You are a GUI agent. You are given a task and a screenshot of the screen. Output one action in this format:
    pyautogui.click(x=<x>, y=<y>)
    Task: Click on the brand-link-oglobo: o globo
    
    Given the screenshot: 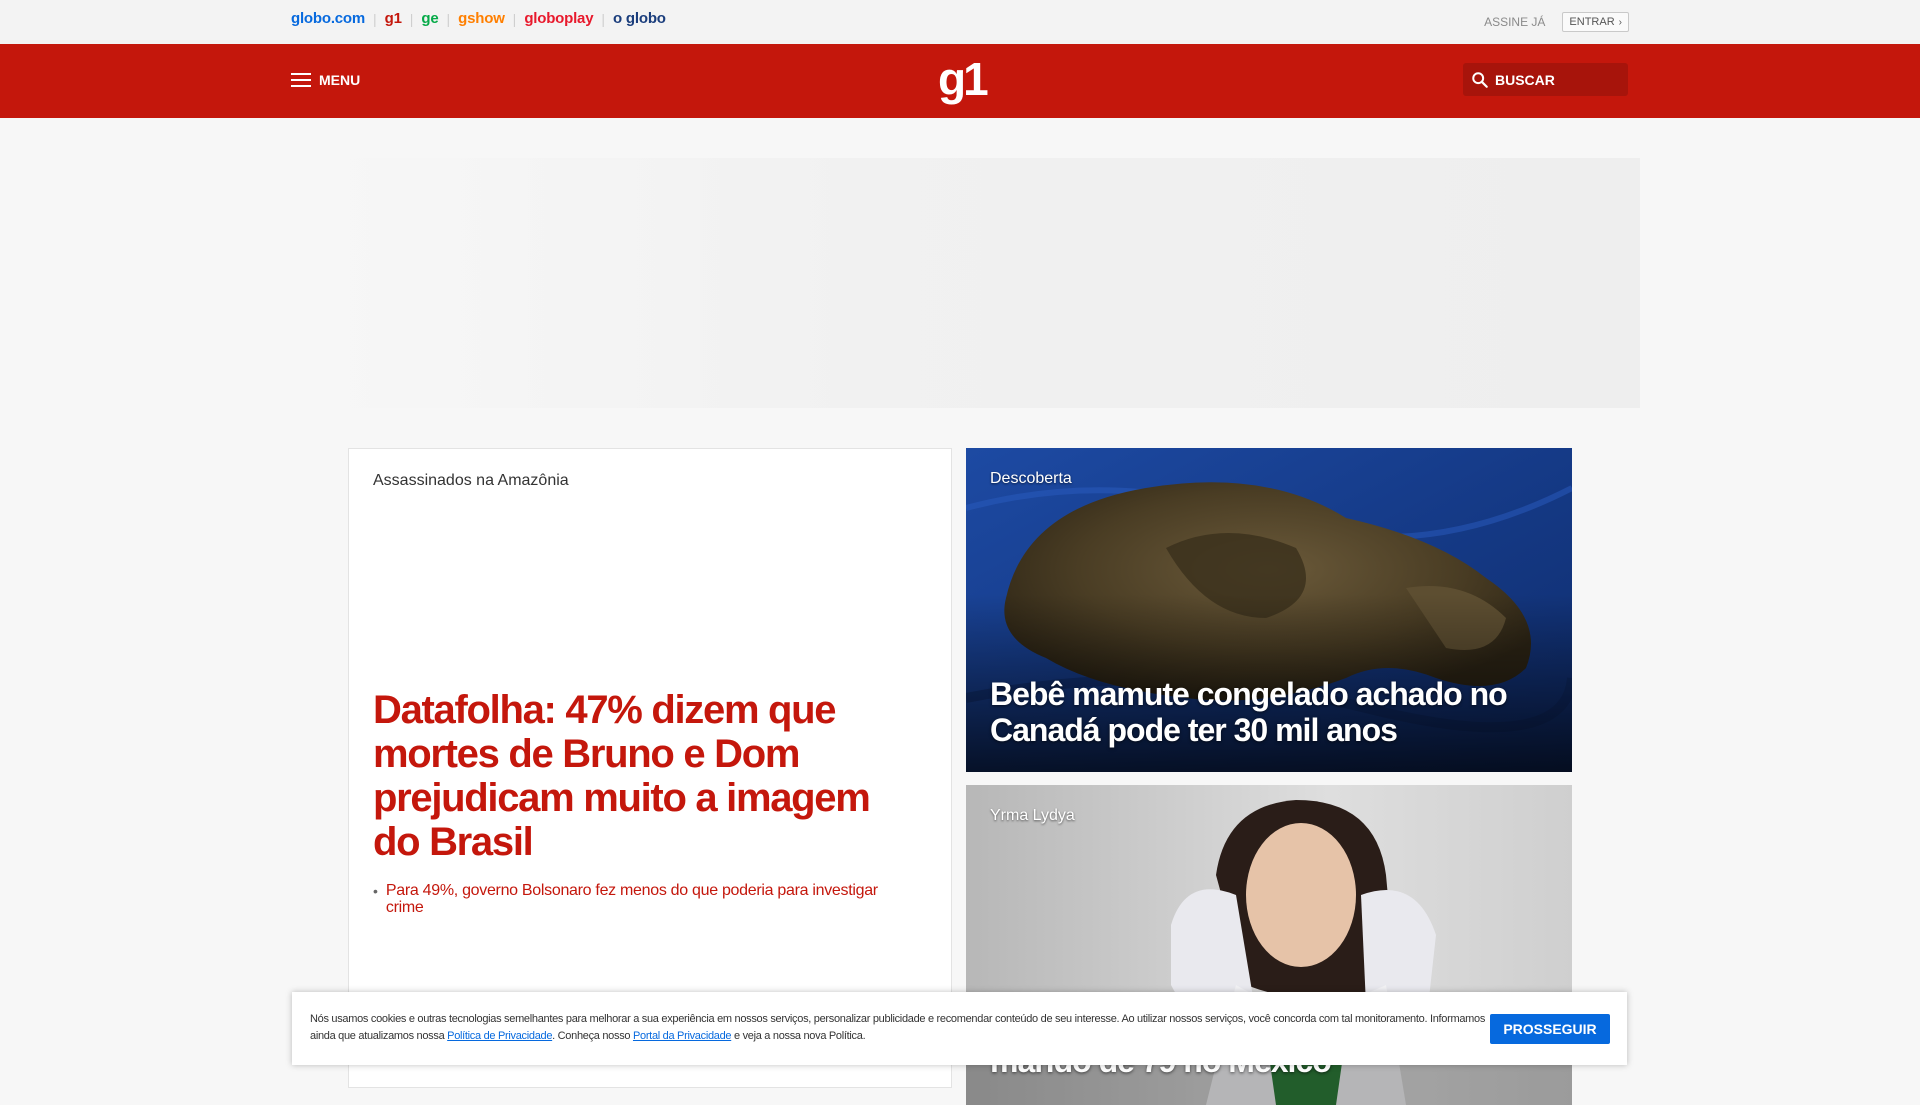 What is the action you would take?
    pyautogui.click(x=639, y=18)
    